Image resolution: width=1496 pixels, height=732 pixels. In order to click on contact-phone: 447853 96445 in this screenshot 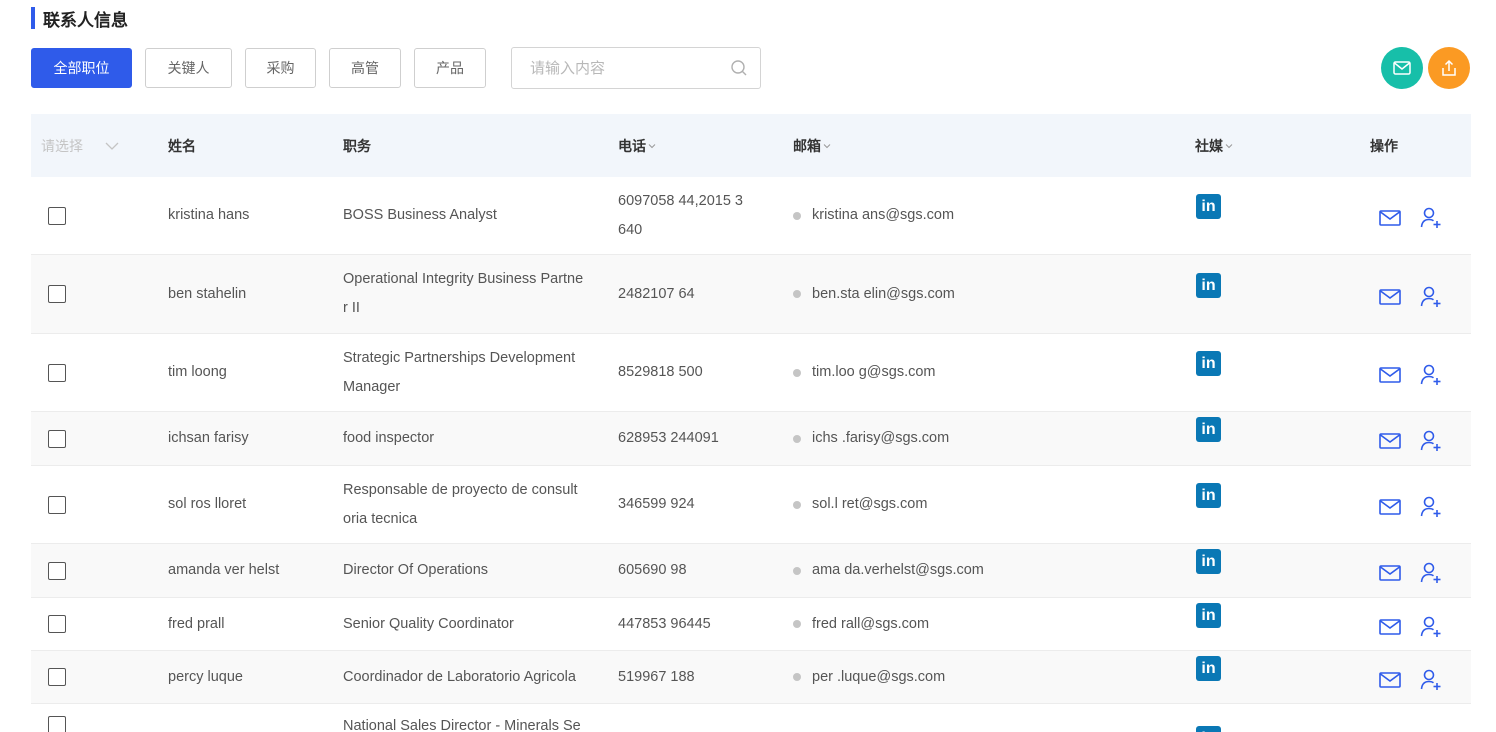, I will do `click(698, 624)`.